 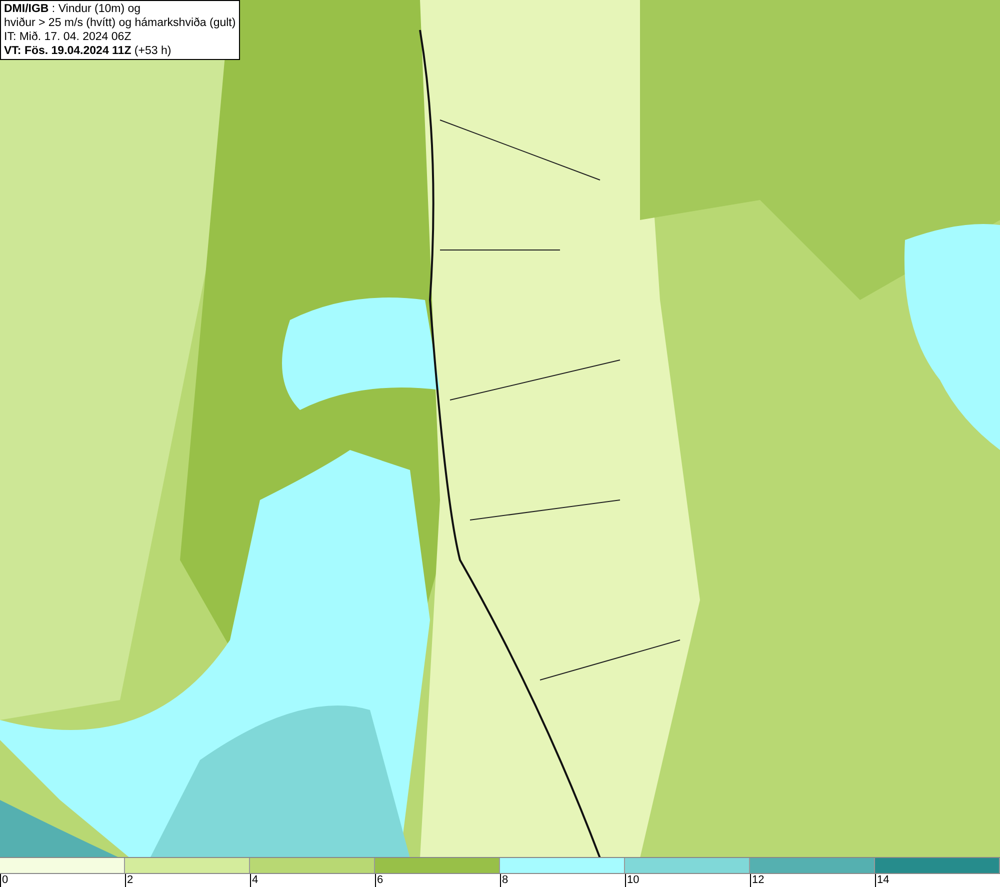 I want to click on legend-tick-label: 6, so click(x=379, y=880).